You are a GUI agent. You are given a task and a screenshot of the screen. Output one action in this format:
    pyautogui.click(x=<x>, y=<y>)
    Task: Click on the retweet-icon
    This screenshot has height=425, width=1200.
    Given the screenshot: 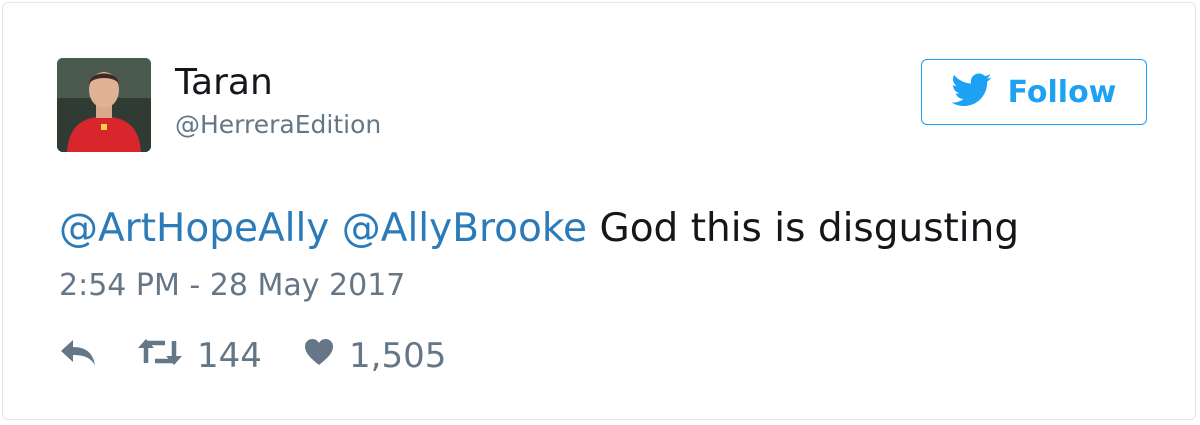 What is the action you would take?
    pyautogui.click(x=160, y=356)
    